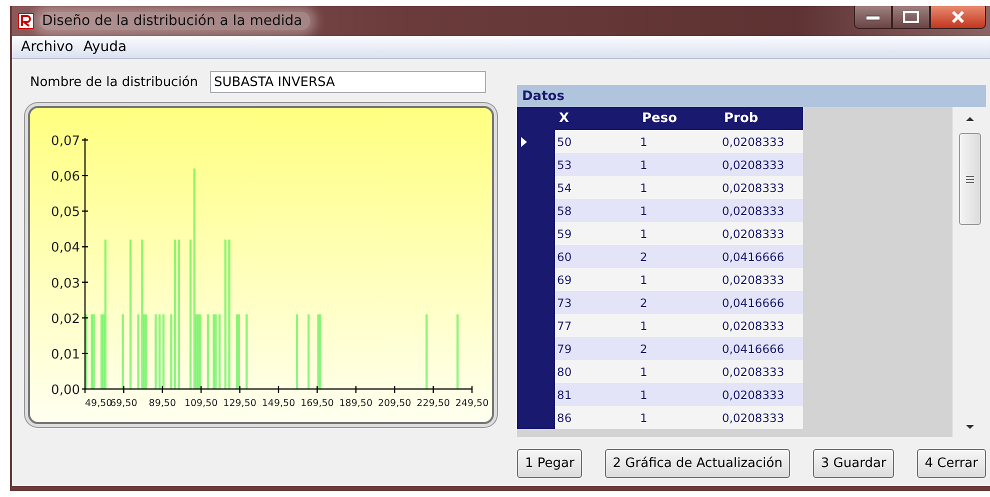 This screenshot has height=497, width=990. What do you see at coordinates (596, 371) in the screenshot?
I see `table-cell: 80` at bounding box center [596, 371].